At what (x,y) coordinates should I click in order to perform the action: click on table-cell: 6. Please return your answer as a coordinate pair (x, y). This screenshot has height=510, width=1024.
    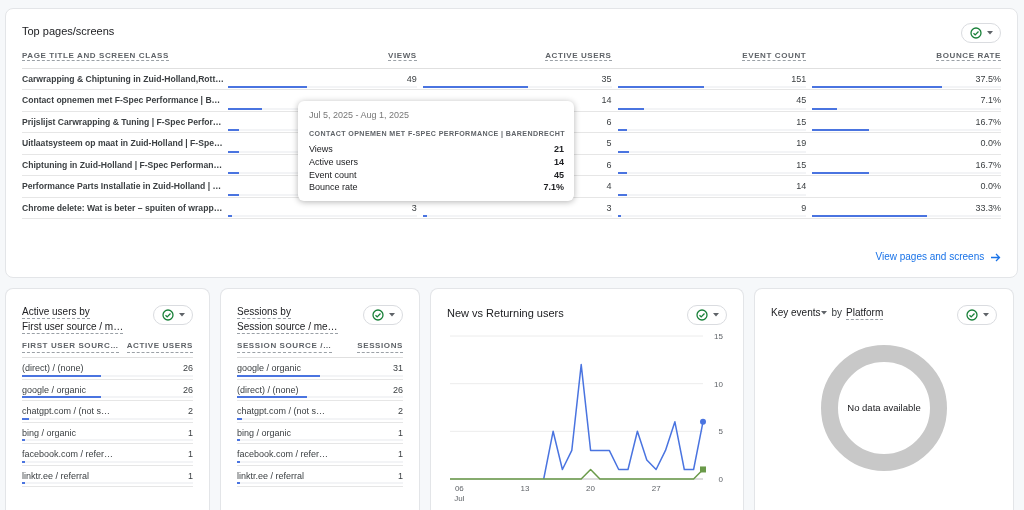
    Looking at the image, I should click on (609, 122).